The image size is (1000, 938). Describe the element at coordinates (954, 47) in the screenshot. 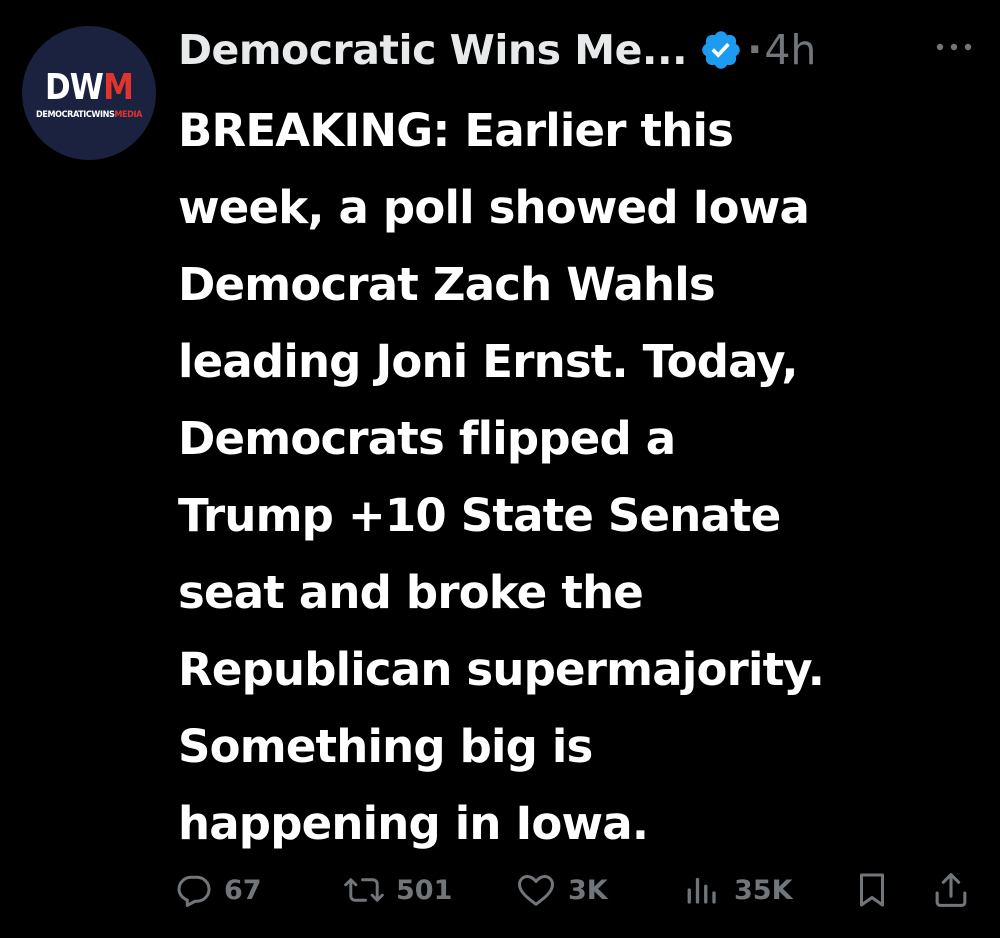

I see `more-icon` at that location.